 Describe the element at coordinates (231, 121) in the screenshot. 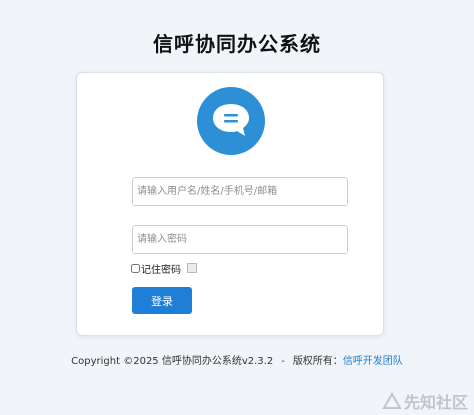

I see `chat-bubble-icon` at that location.